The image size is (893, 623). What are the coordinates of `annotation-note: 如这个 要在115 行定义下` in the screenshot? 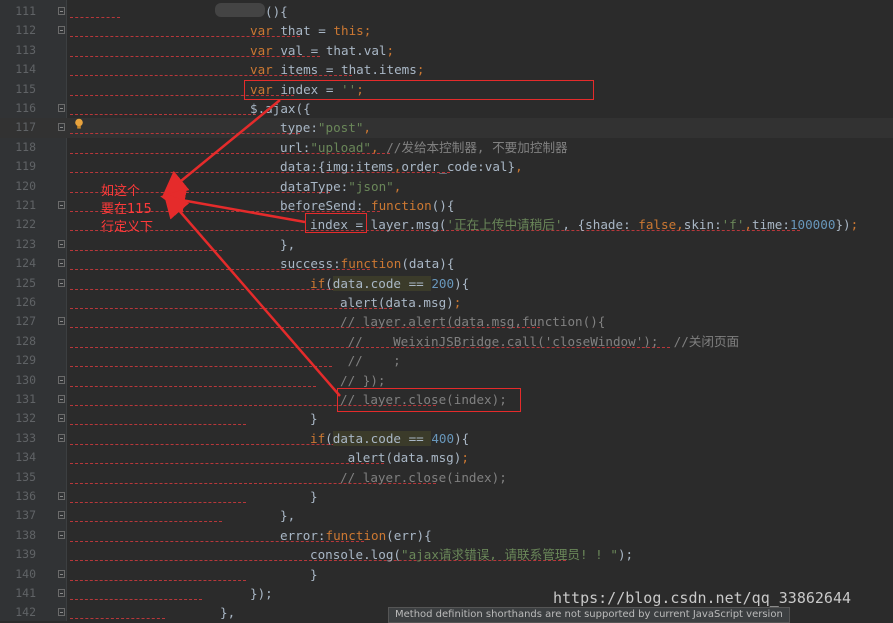 It's located at (127, 209).